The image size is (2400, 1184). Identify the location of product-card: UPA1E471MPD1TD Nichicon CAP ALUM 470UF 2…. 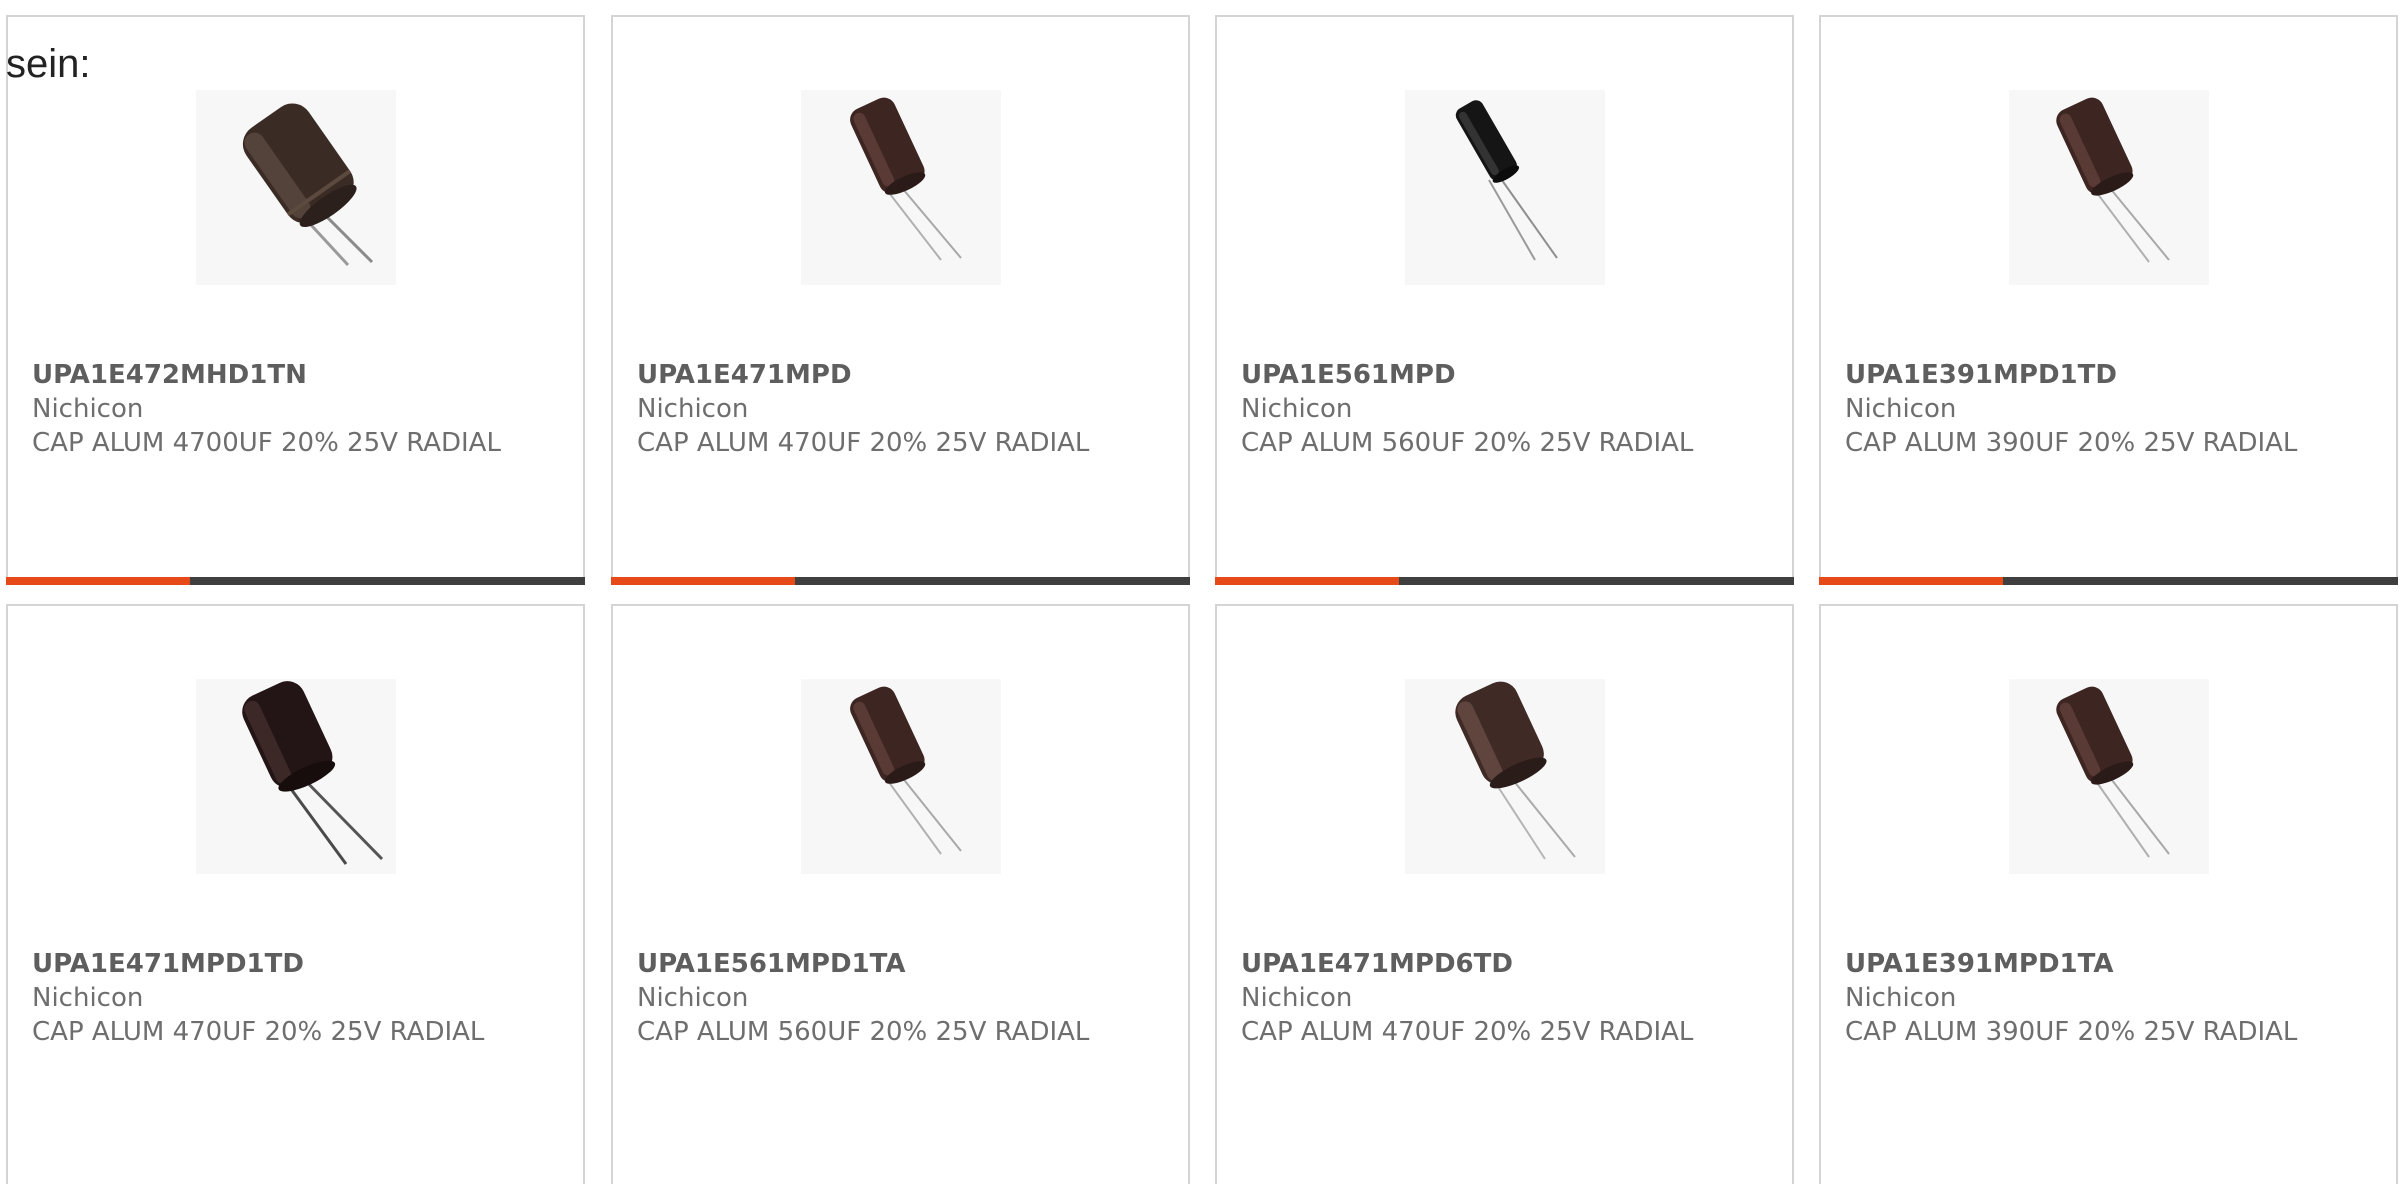
(295, 894).